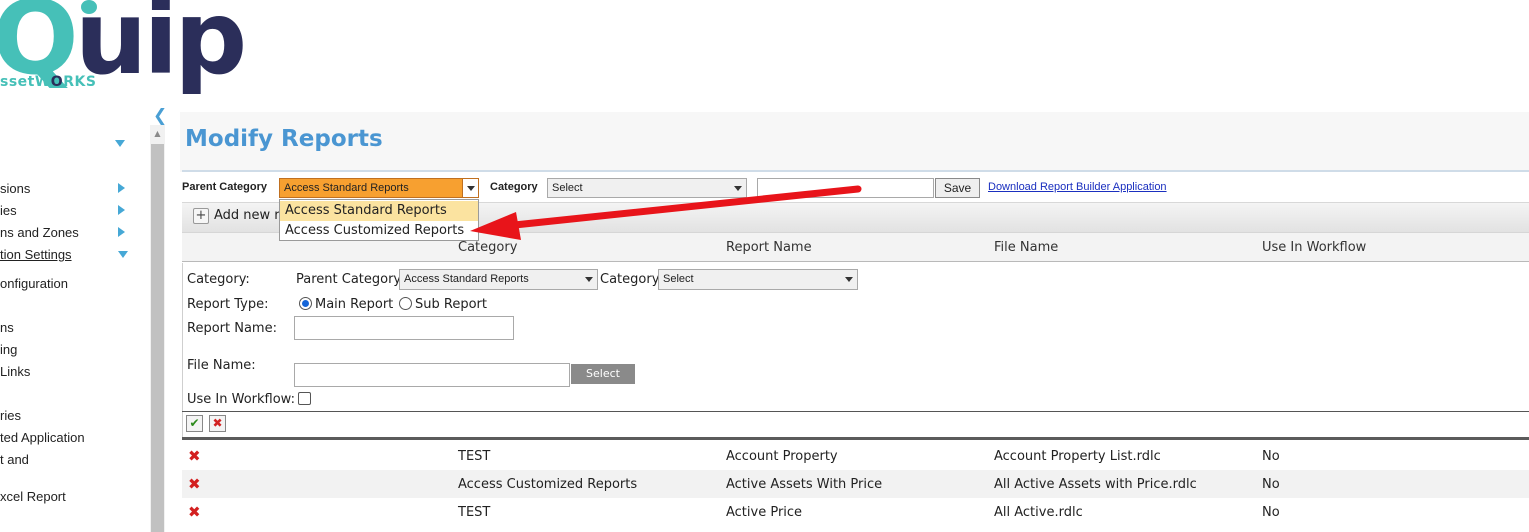  Describe the element at coordinates (681, 207) in the screenshot. I see `annotation-arrow-shaft` at that location.